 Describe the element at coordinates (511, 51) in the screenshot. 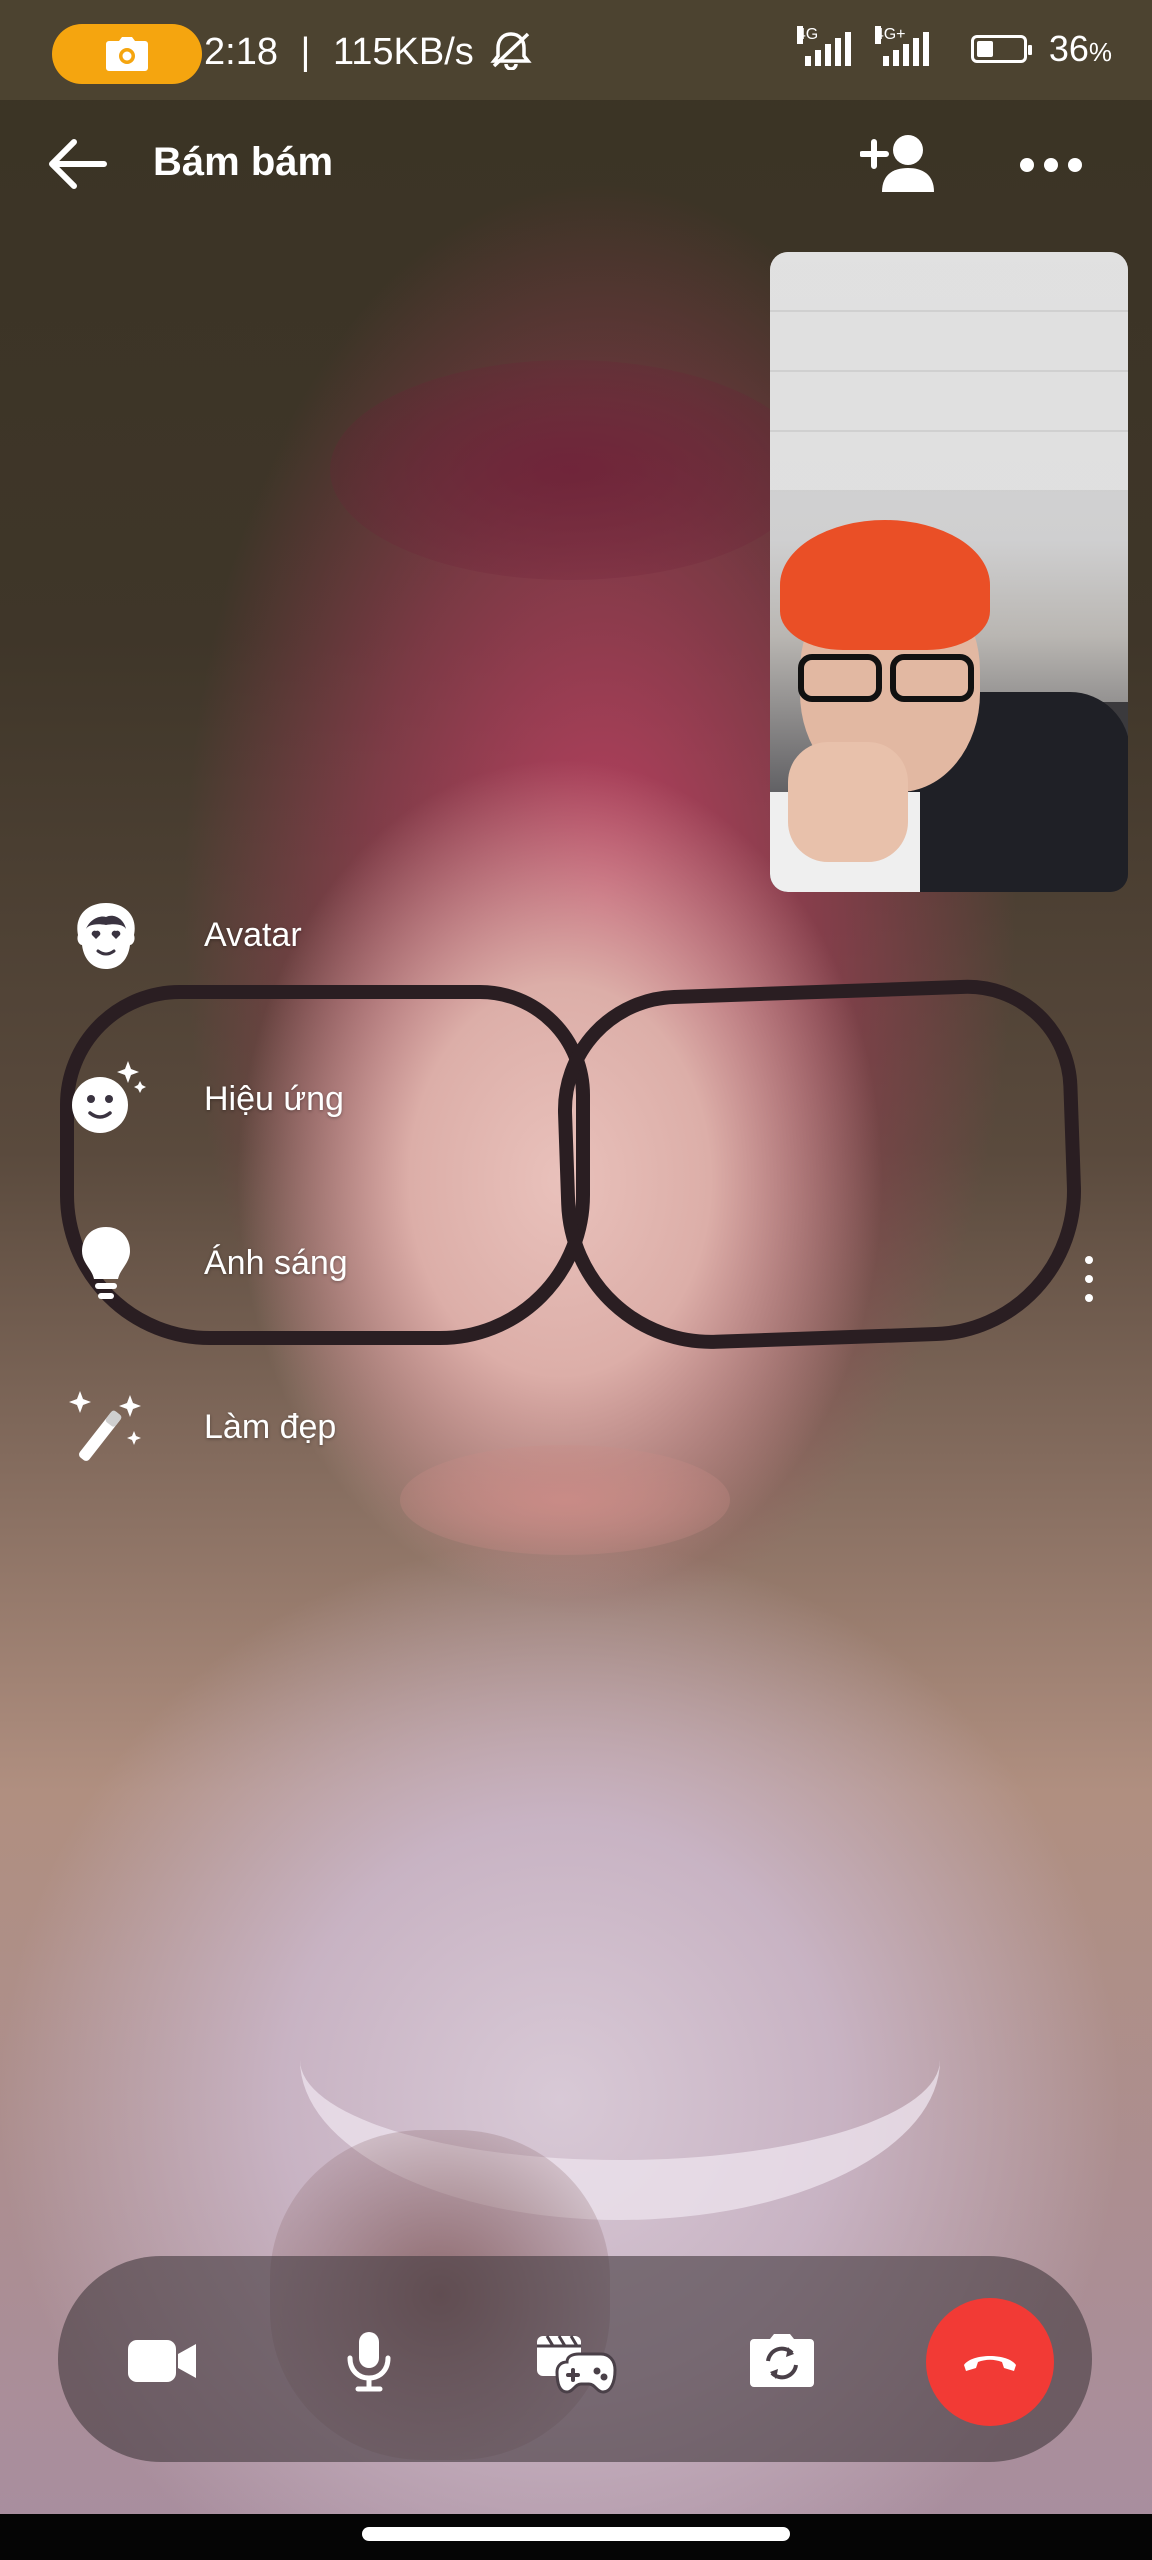

I see `alarm-off-icon` at that location.